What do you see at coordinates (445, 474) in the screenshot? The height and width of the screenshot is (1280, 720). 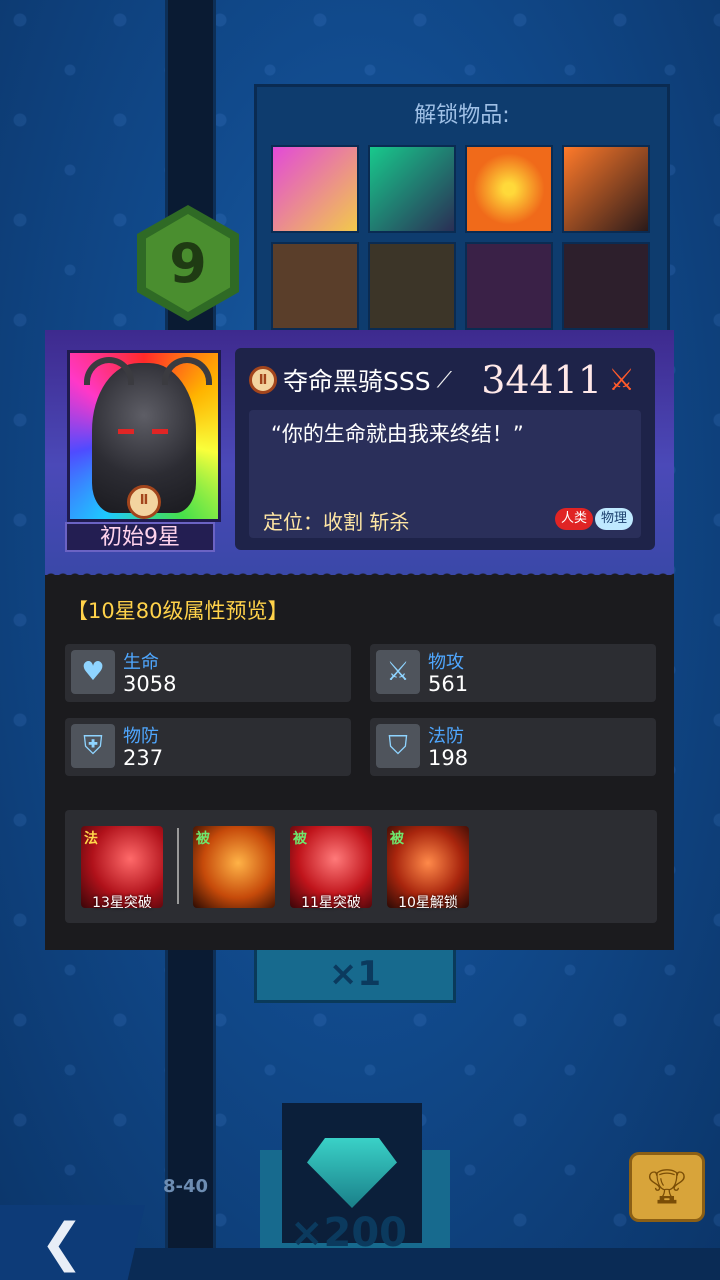 I see `quote-box: “你的生命就由我来终结！” 定位：收割 斩杀 人类 物理` at bounding box center [445, 474].